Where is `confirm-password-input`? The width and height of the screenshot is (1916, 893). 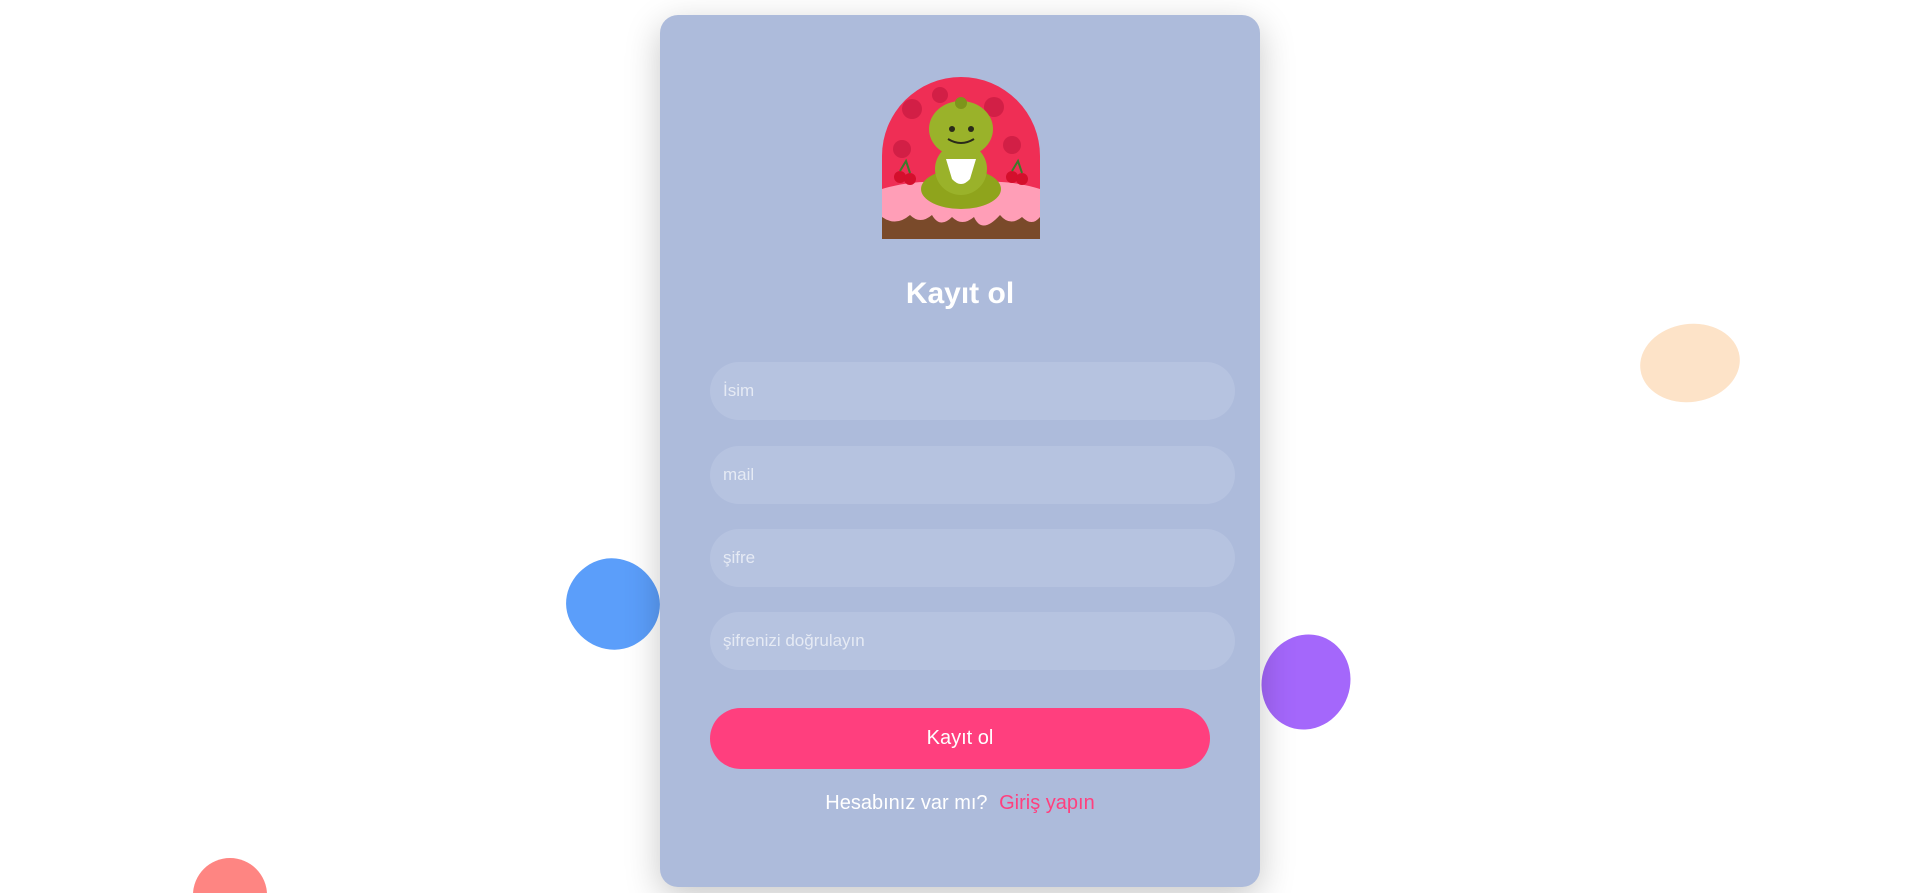 confirm-password-input is located at coordinates (972, 641).